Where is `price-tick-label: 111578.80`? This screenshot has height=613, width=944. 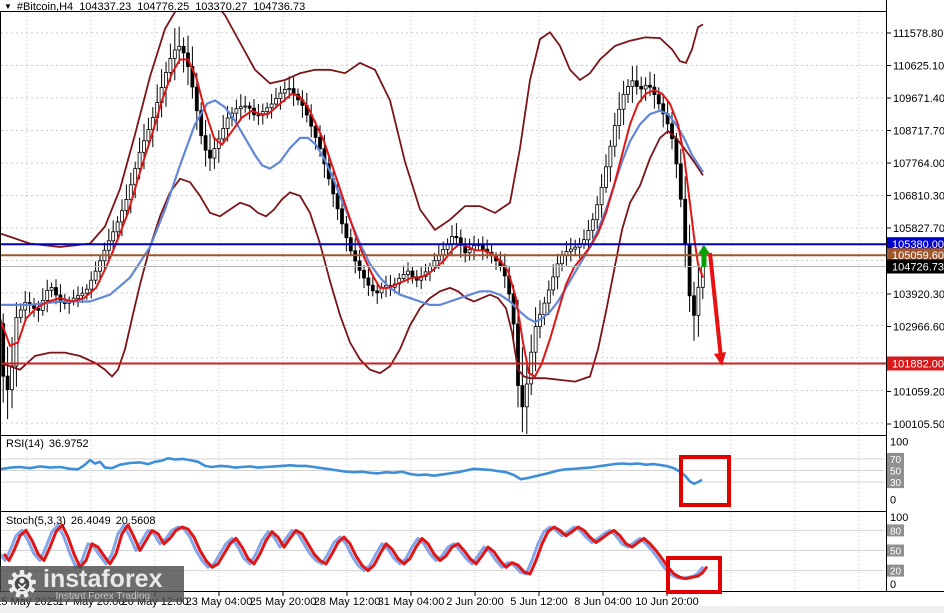
price-tick-label: 111578.80 is located at coordinates (918, 34).